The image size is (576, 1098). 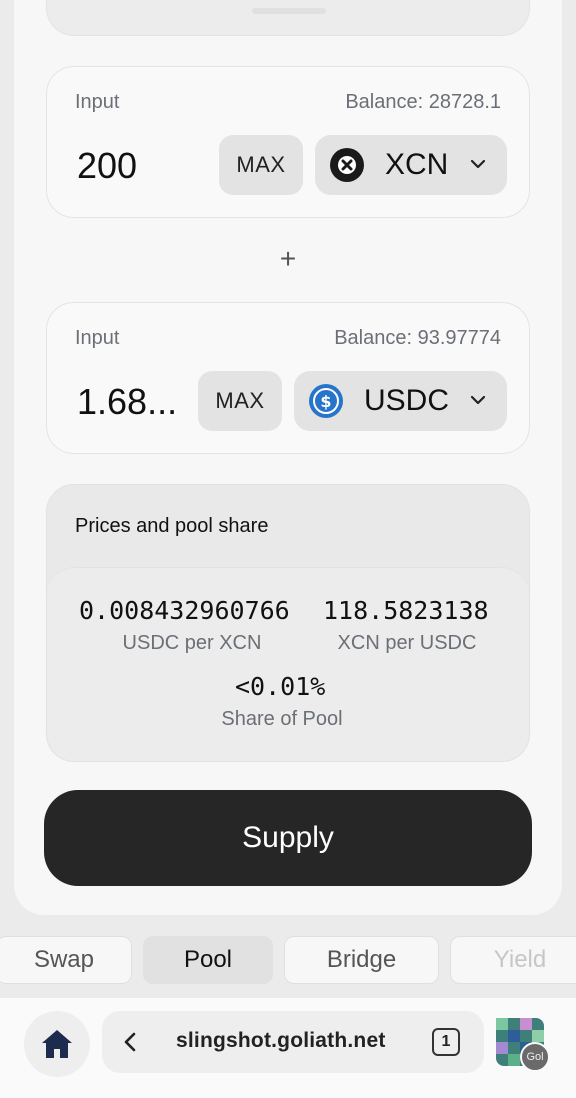 I want to click on usdc-token-icon: $, so click(x=326, y=401).